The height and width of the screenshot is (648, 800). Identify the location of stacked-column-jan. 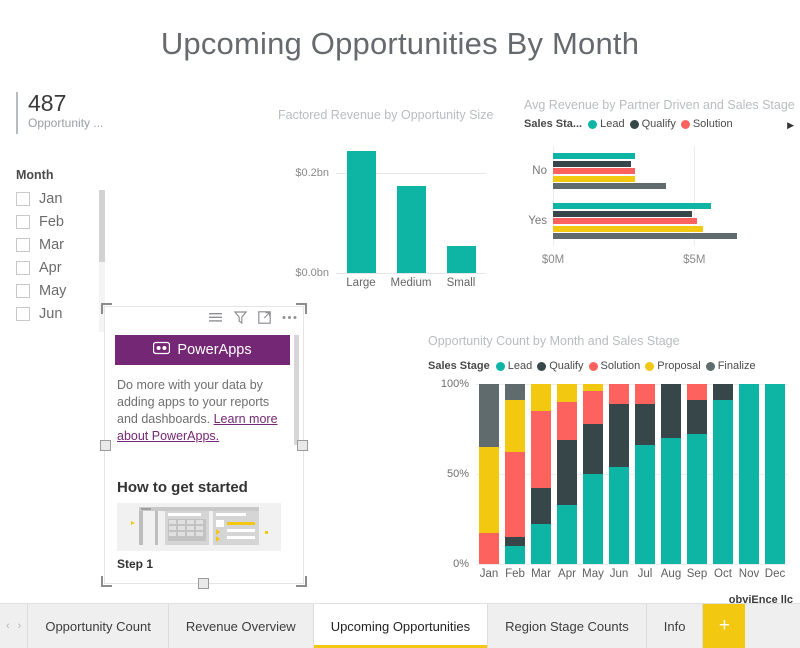
(489, 474).